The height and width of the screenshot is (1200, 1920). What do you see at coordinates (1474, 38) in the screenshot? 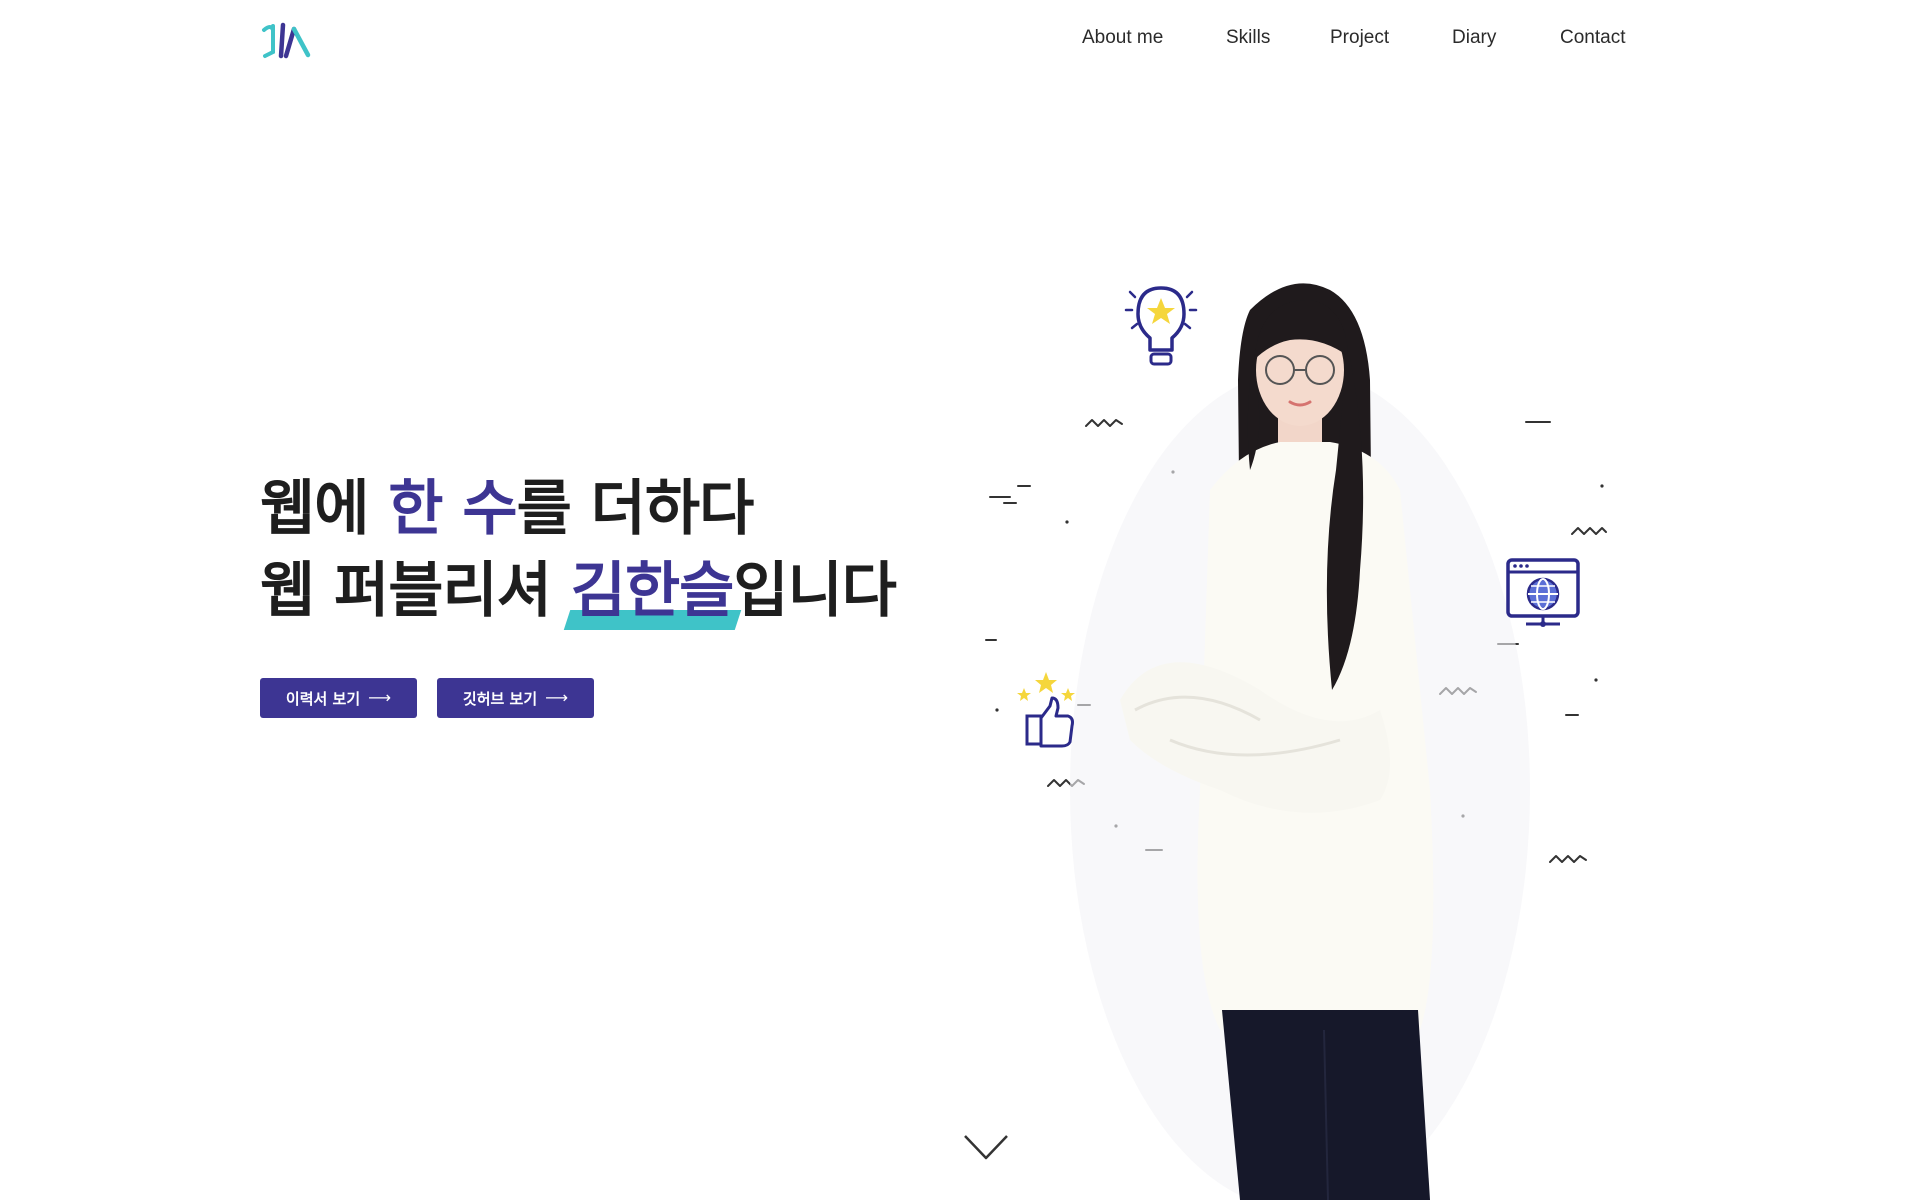
I see `nav-diary: Diary` at bounding box center [1474, 38].